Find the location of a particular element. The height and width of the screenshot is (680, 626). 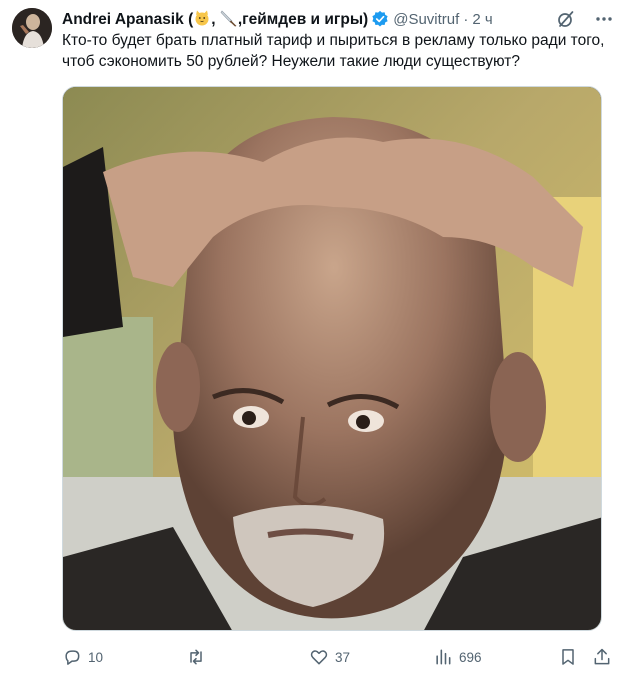

grok-icon is located at coordinates (566, 19).